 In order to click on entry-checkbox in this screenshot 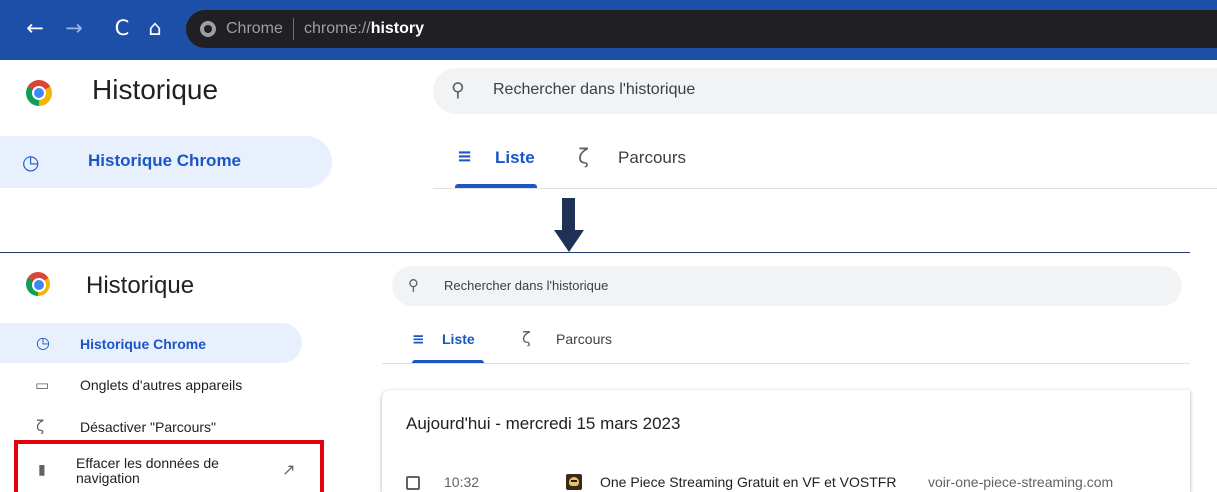, I will do `click(413, 483)`.